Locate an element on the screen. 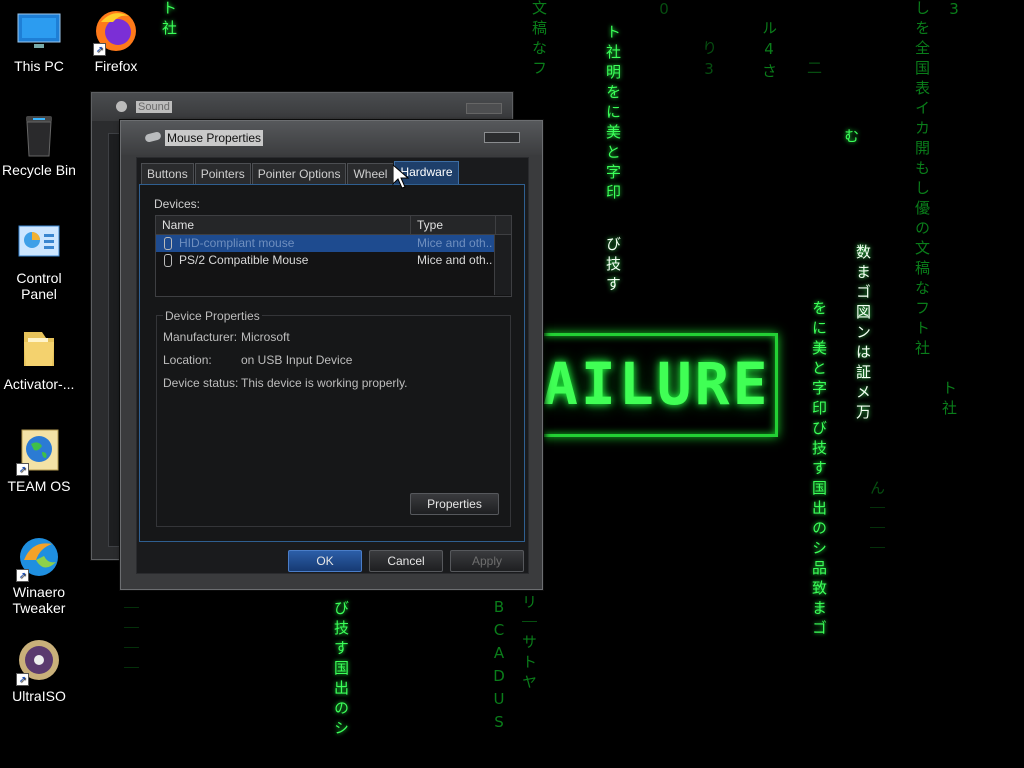  manufacturer-label: Manufacturer: is located at coordinates (200, 337).